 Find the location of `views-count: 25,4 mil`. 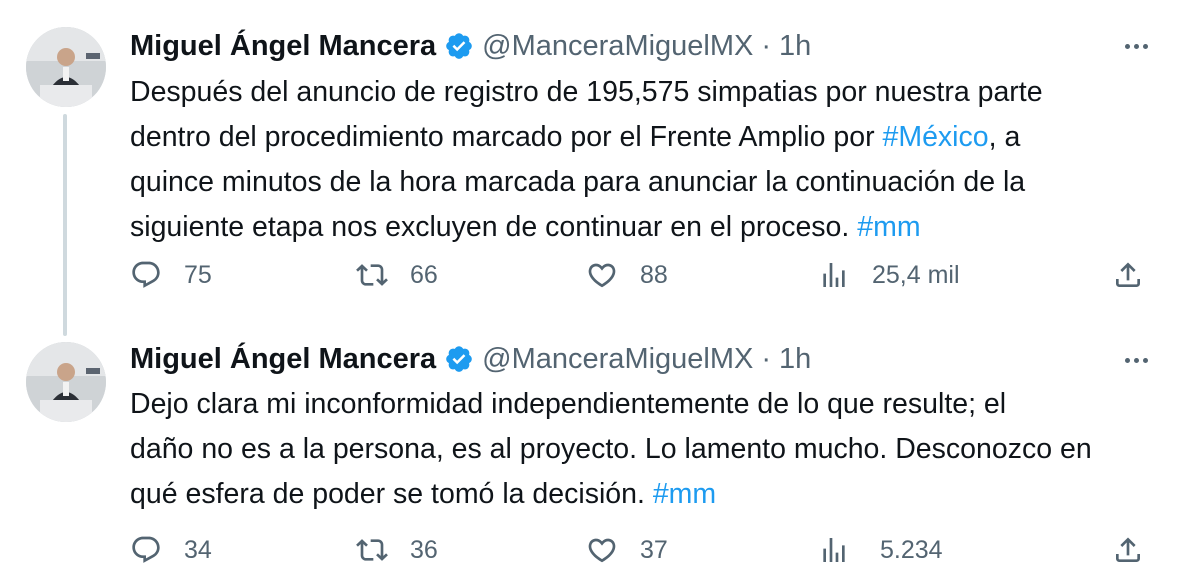

views-count: 25,4 mil is located at coordinates (916, 274).